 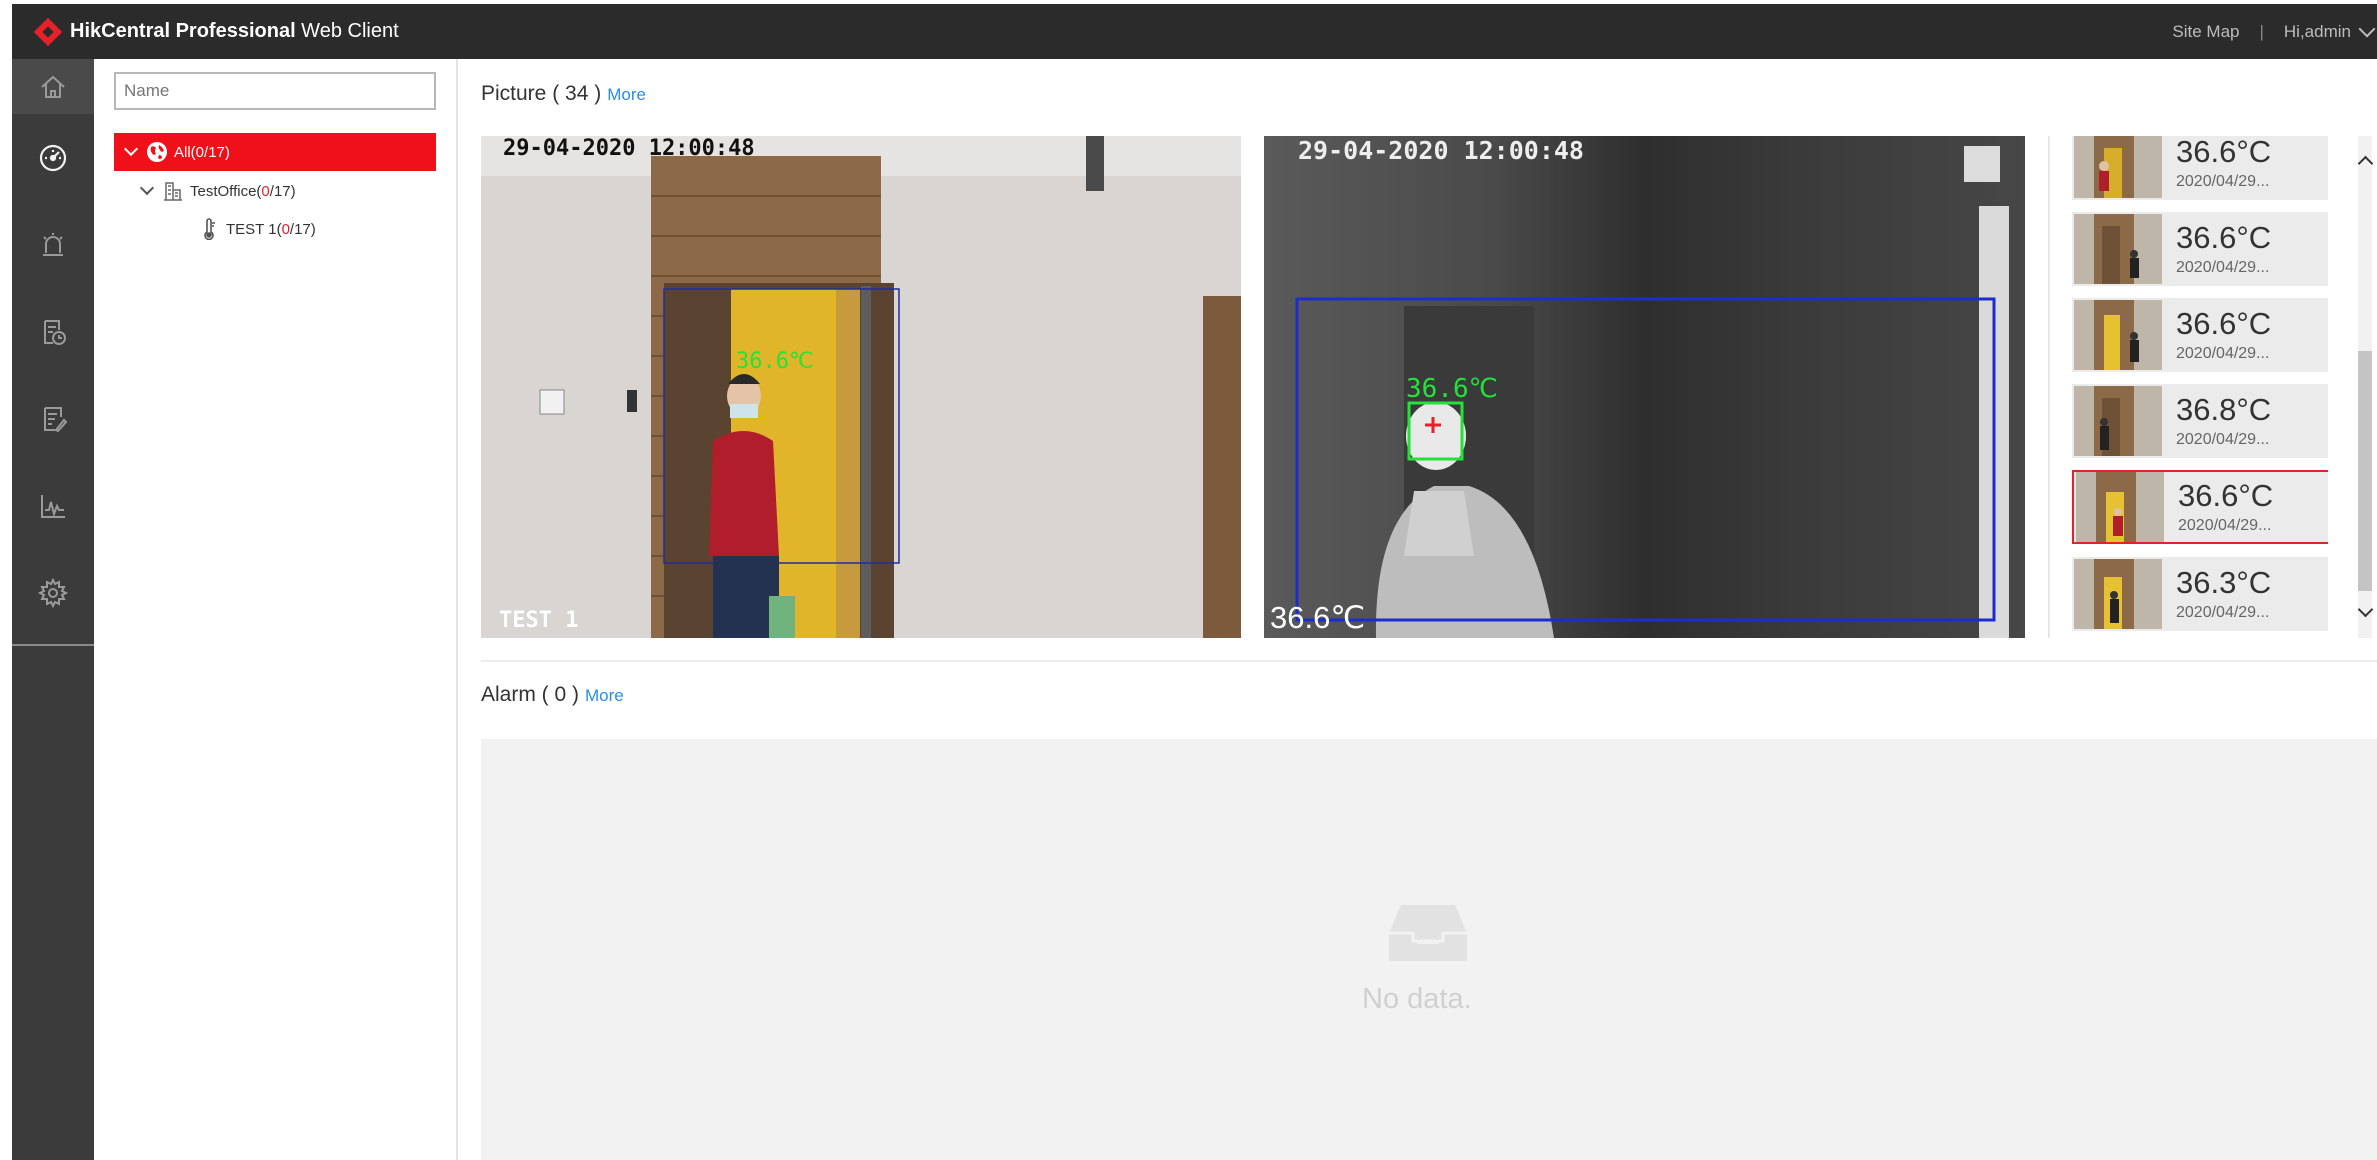 I want to click on thumbnail-temperature: 36.3°C, so click(x=2224, y=582).